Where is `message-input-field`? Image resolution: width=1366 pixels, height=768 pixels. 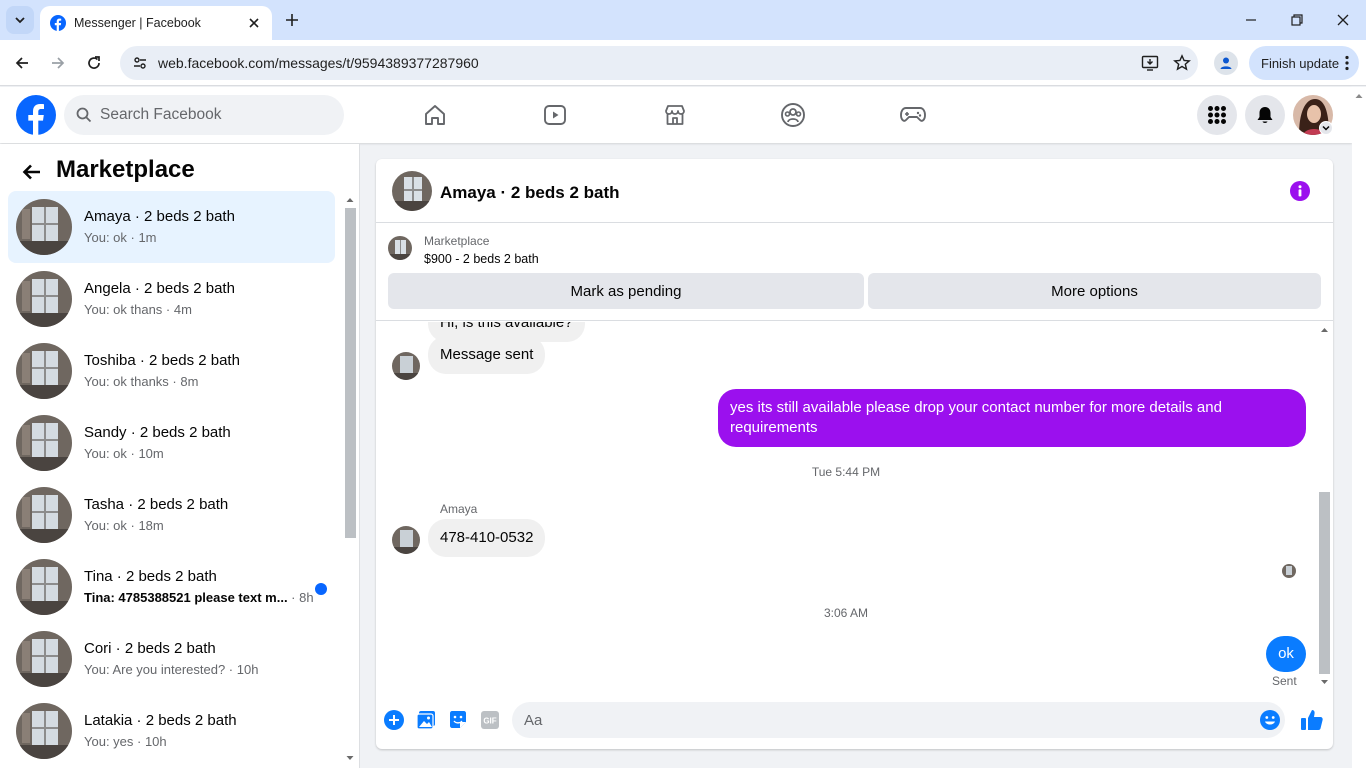 message-input-field is located at coordinates (898, 720).